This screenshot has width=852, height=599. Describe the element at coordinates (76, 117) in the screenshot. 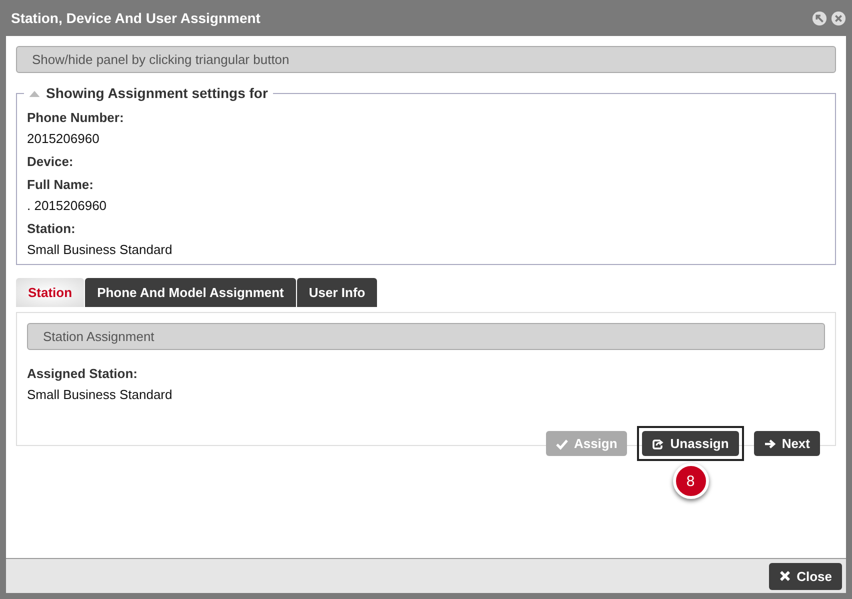

I see `field-label: Phone Number:` at that location.